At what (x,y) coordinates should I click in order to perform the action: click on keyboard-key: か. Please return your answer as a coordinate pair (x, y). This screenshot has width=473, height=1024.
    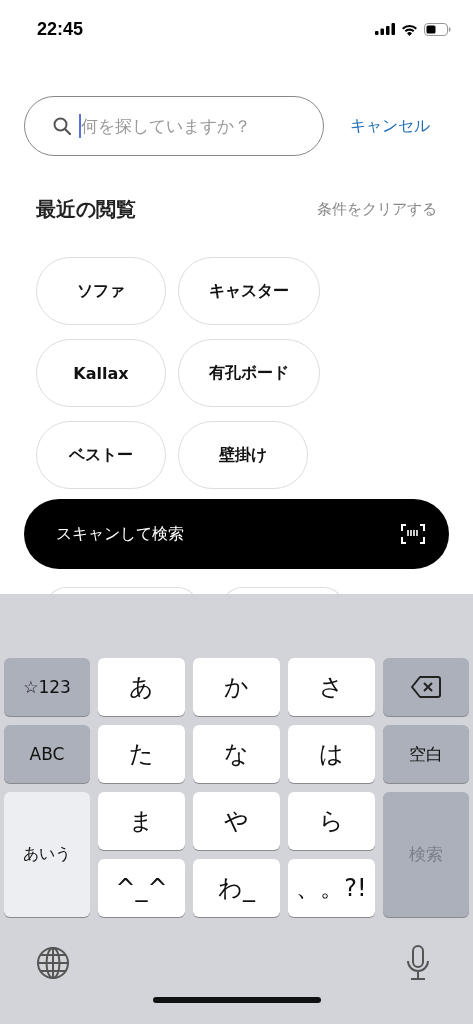
    Looking at the image, I should click on (236, 687).